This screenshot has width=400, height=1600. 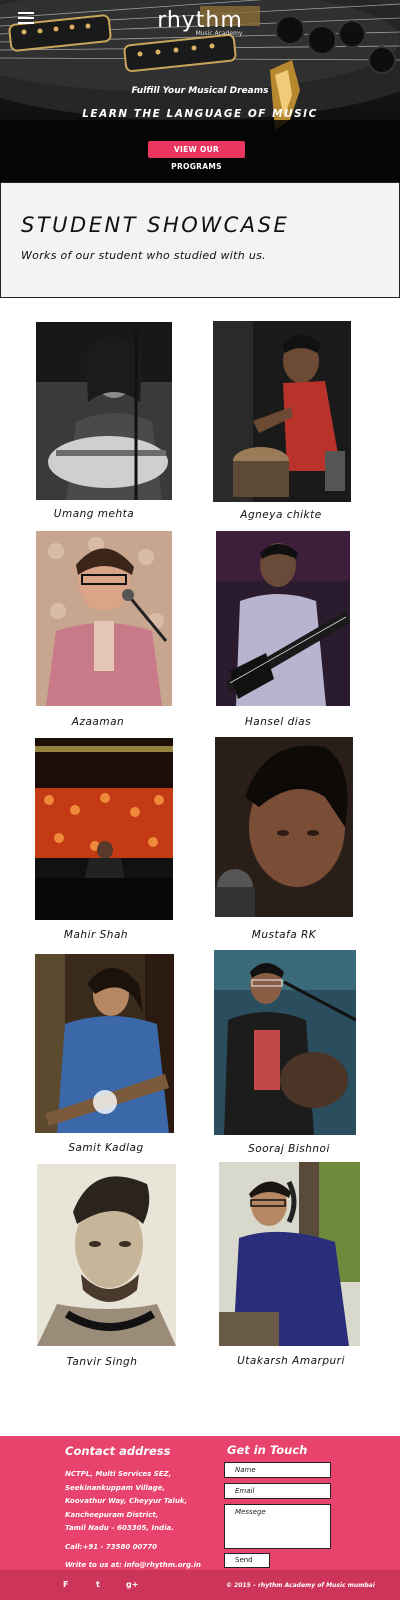 I want to click on student-name: Umang mehta, so click(x=94, y=514).